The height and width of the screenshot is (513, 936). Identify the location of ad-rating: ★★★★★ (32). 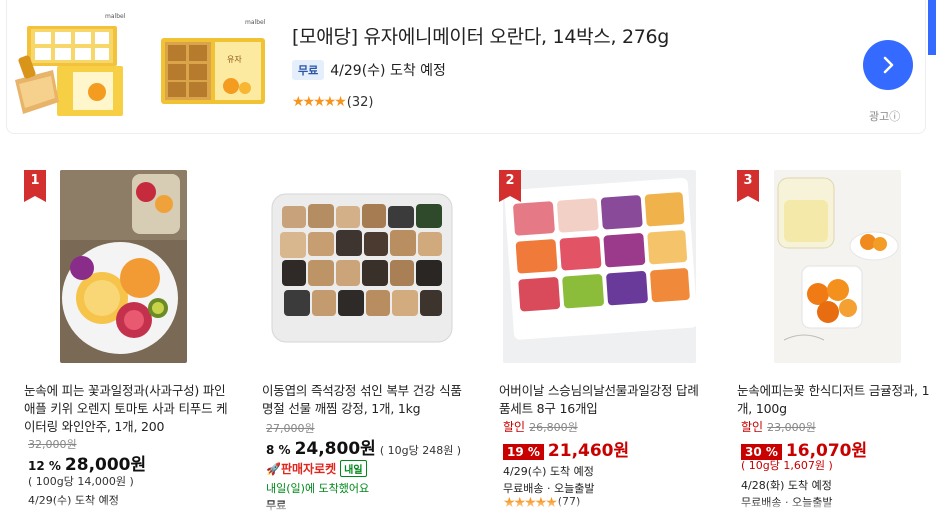
(332, 102).